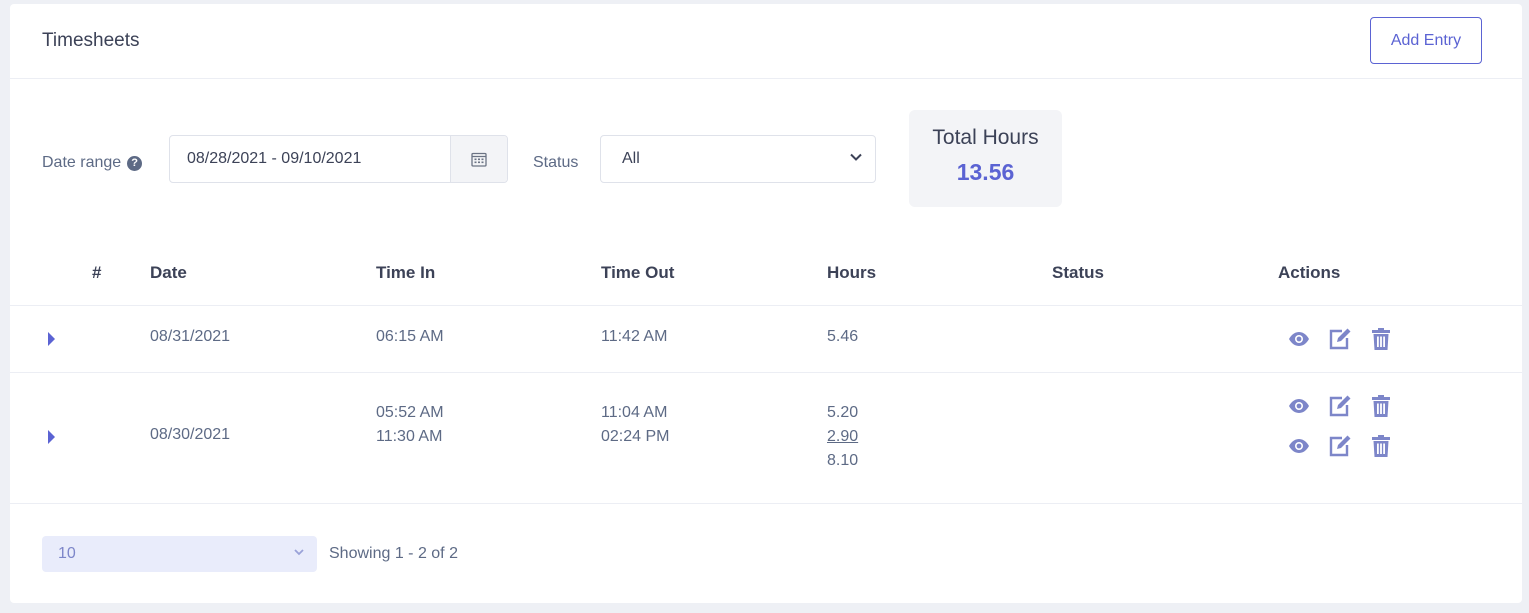  Describe the element at coordinates (135, 163) in the screenshot. I see `help-icon: ?` at that location.